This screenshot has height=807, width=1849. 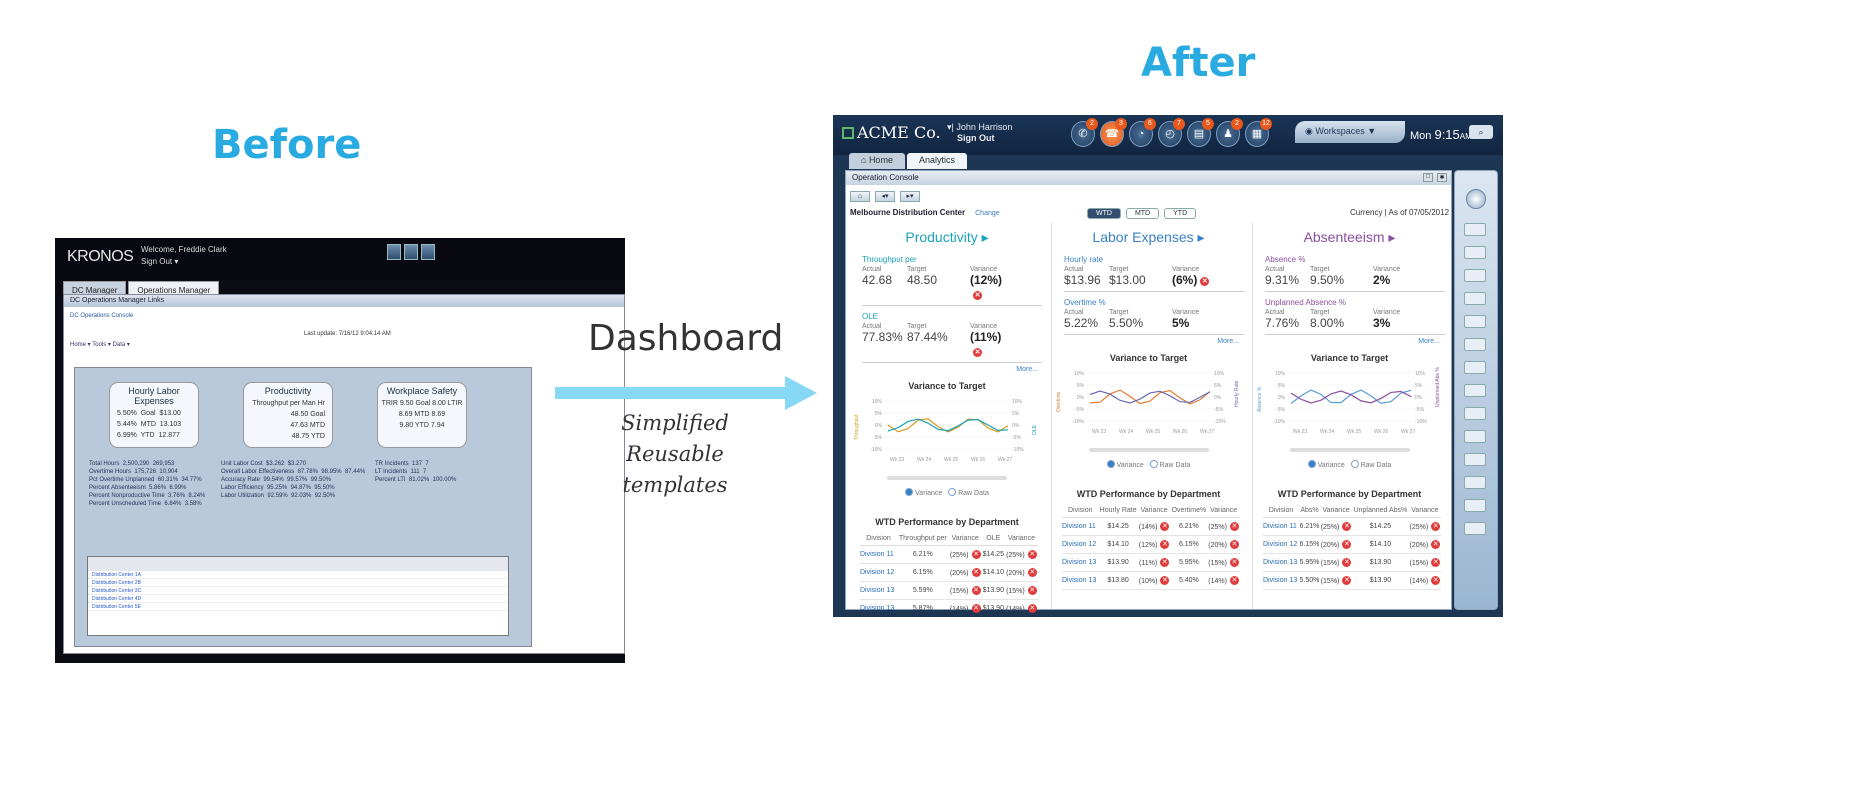 I want to click on report-icon, so click(x=394, y=252).